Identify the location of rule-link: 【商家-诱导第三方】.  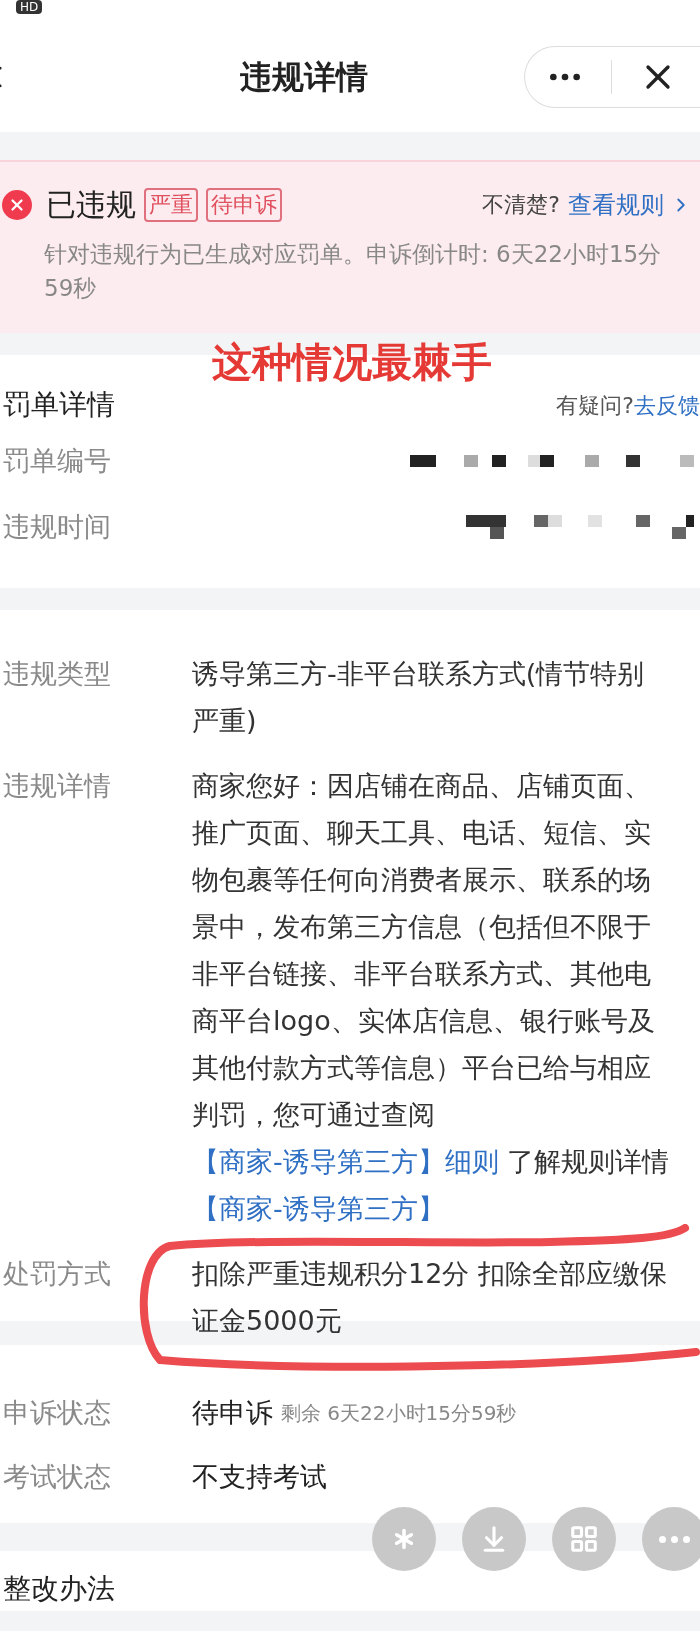
(318, 1208).